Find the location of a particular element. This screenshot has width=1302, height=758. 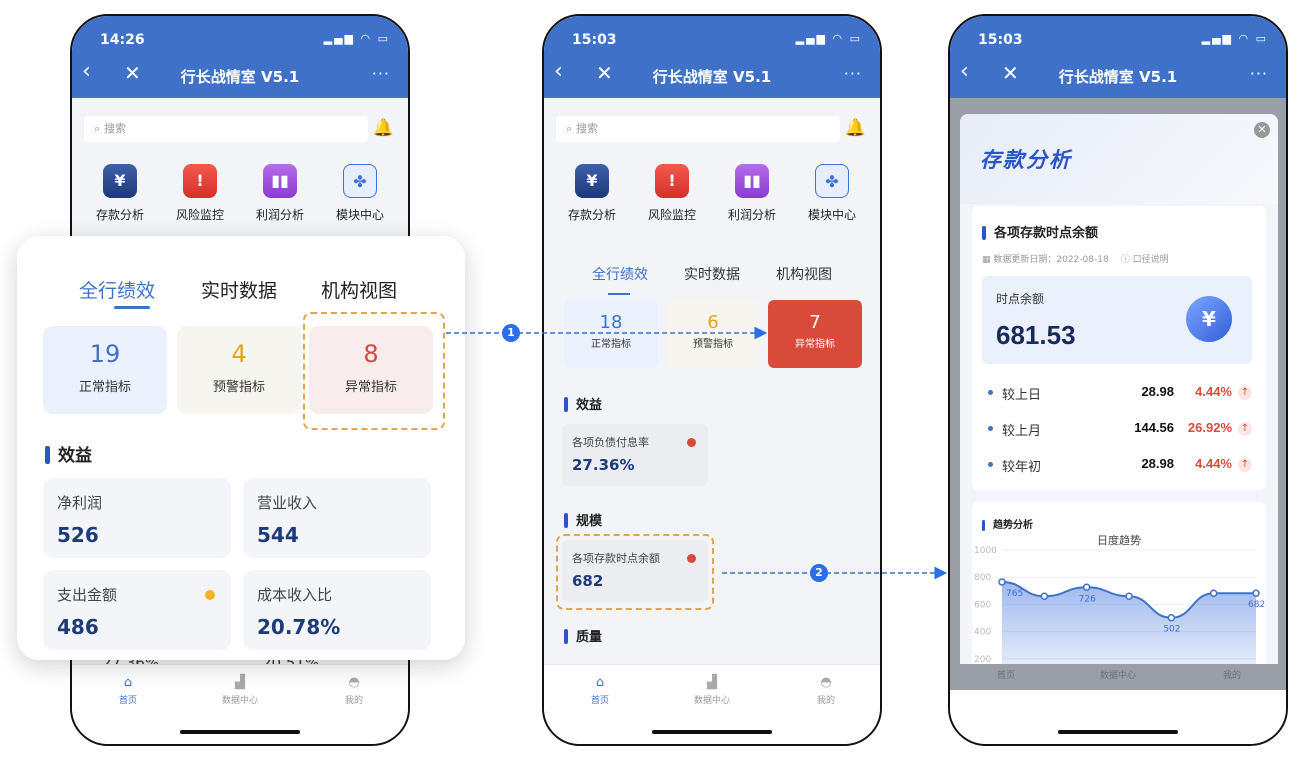

flow-arrows is located at coordinates (697, 453).